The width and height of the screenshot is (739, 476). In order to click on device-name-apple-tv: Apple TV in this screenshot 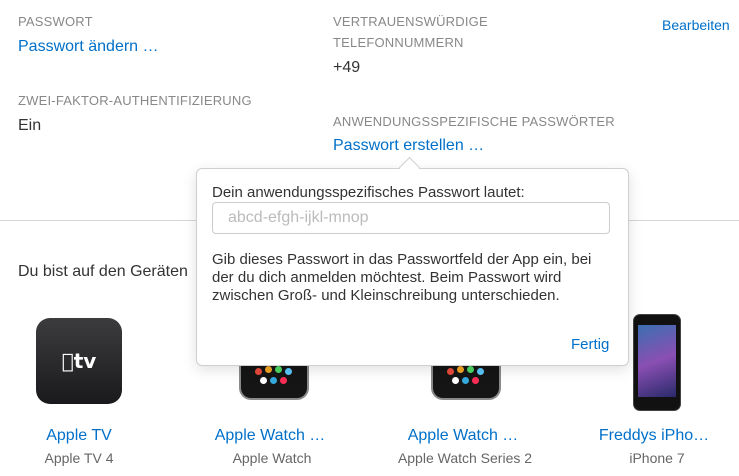, I will do `click(89, 436)`.